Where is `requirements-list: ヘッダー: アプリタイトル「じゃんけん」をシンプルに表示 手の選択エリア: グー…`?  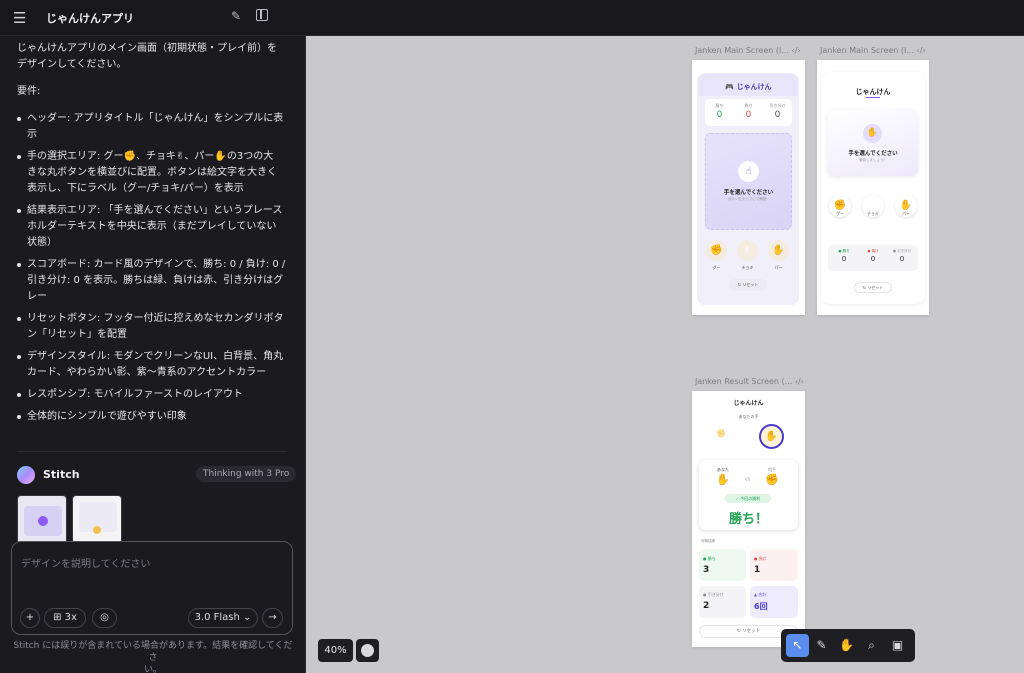
requirements-list: ヘッダー: アプリタイトル「じゃんけん」をシンプルに表示 手の選択エリア: グー… is located at coordinates (153, 268).